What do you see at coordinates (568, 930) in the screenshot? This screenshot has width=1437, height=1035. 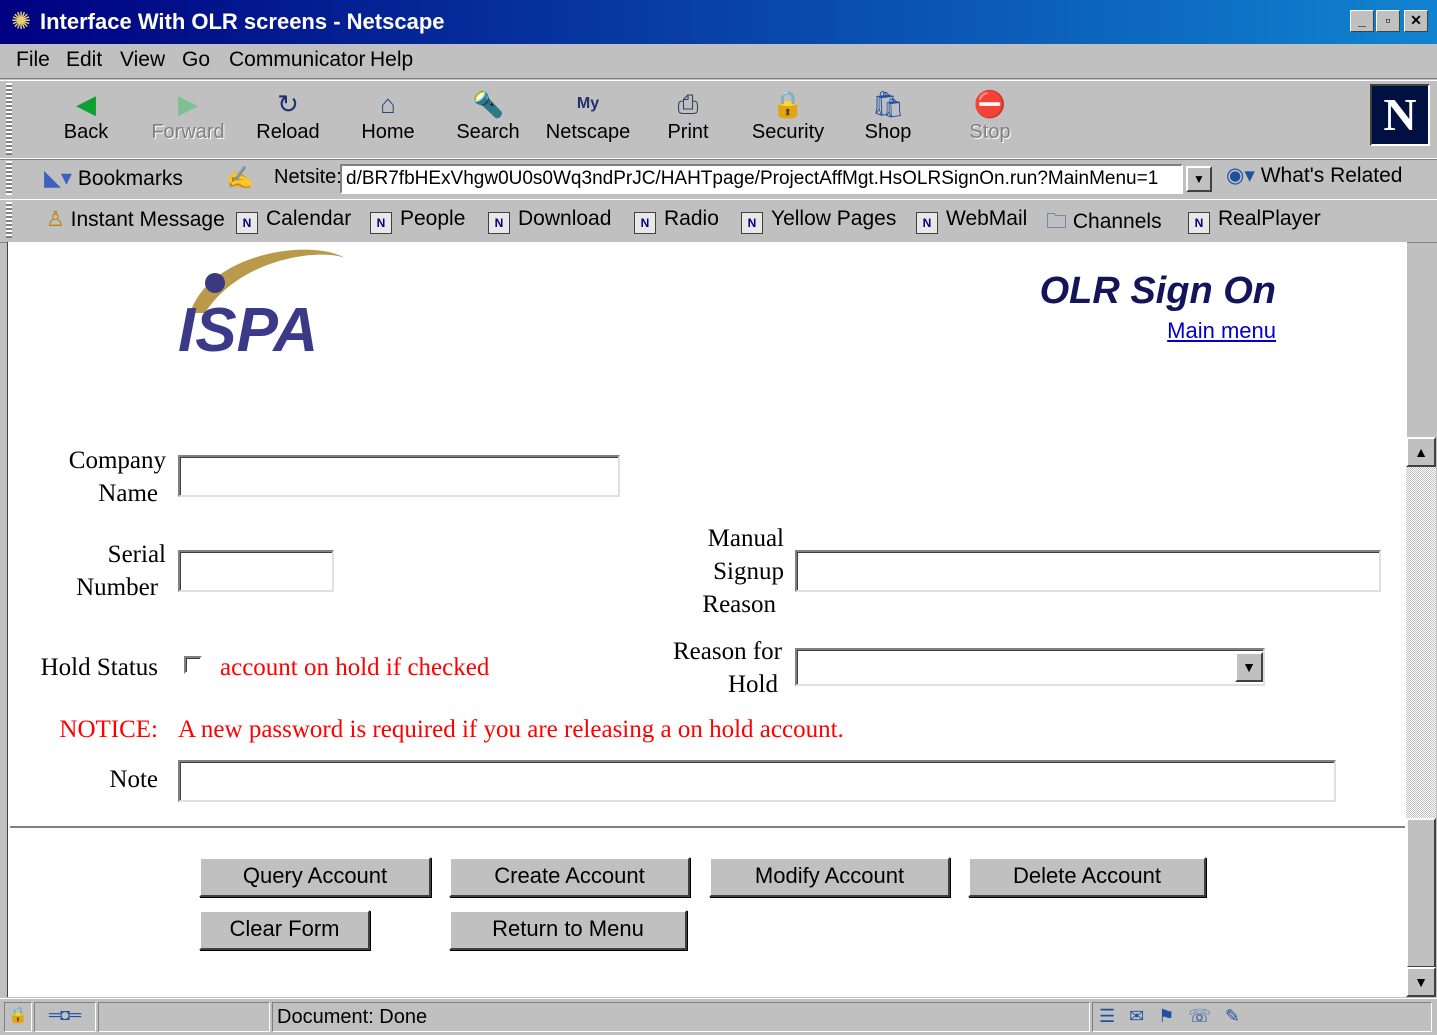 I see `return-to-menu-button: Return to Menu` at bounding box center [568, 930].